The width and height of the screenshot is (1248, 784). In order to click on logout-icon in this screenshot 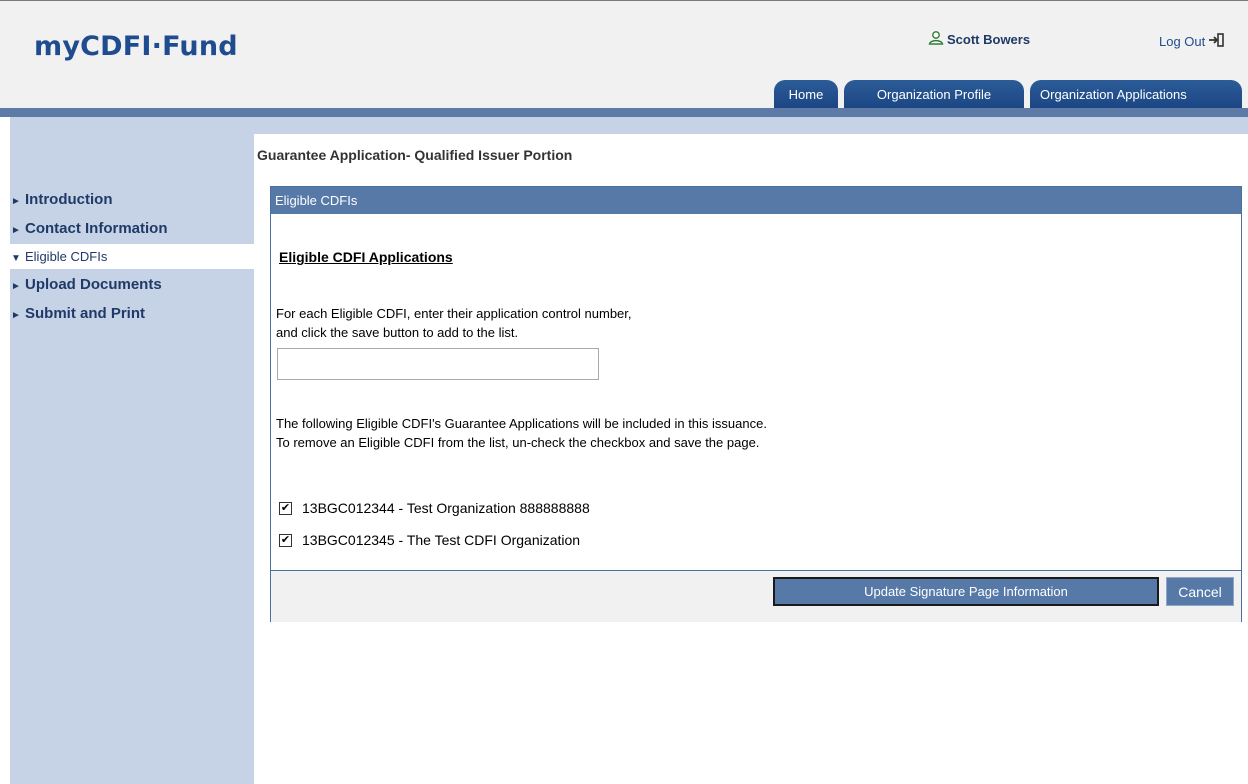, I will do `click(1216, 41)`.